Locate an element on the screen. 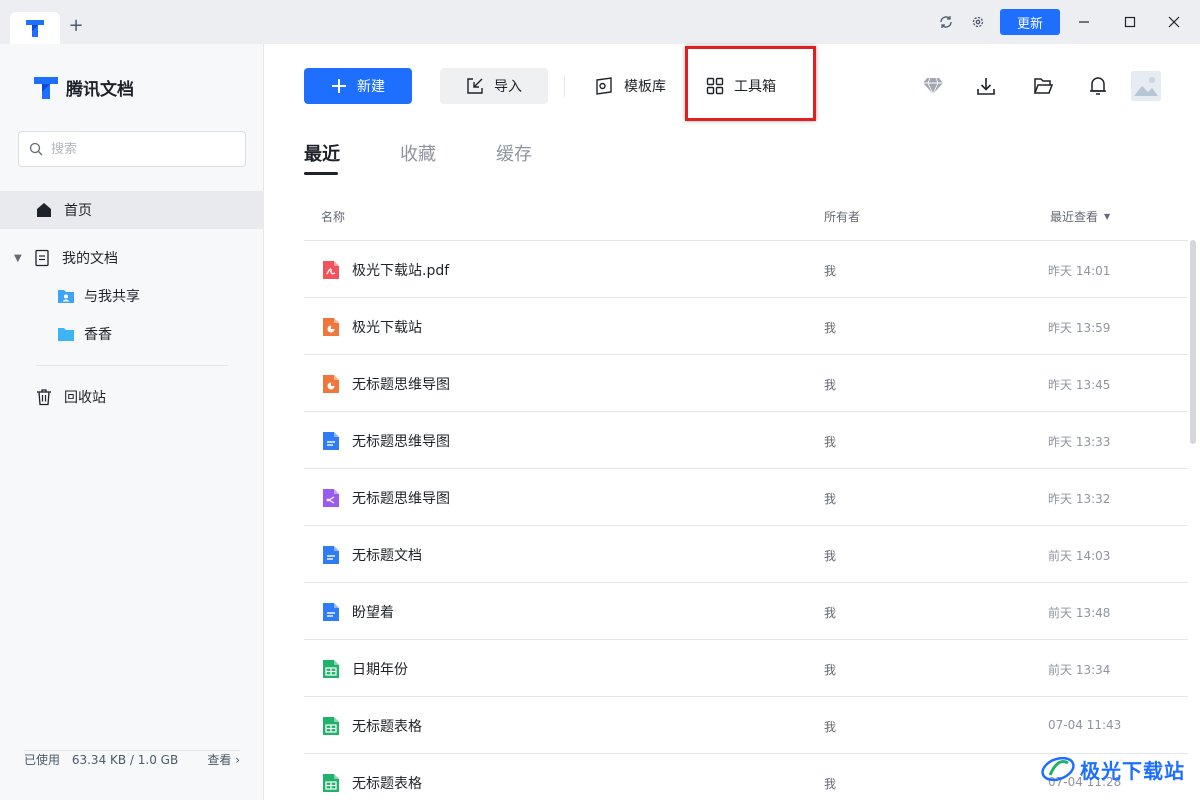 The height and width of the screenshot is (800, 1200). new-button: 新建 is located at coordinates (358, 86).